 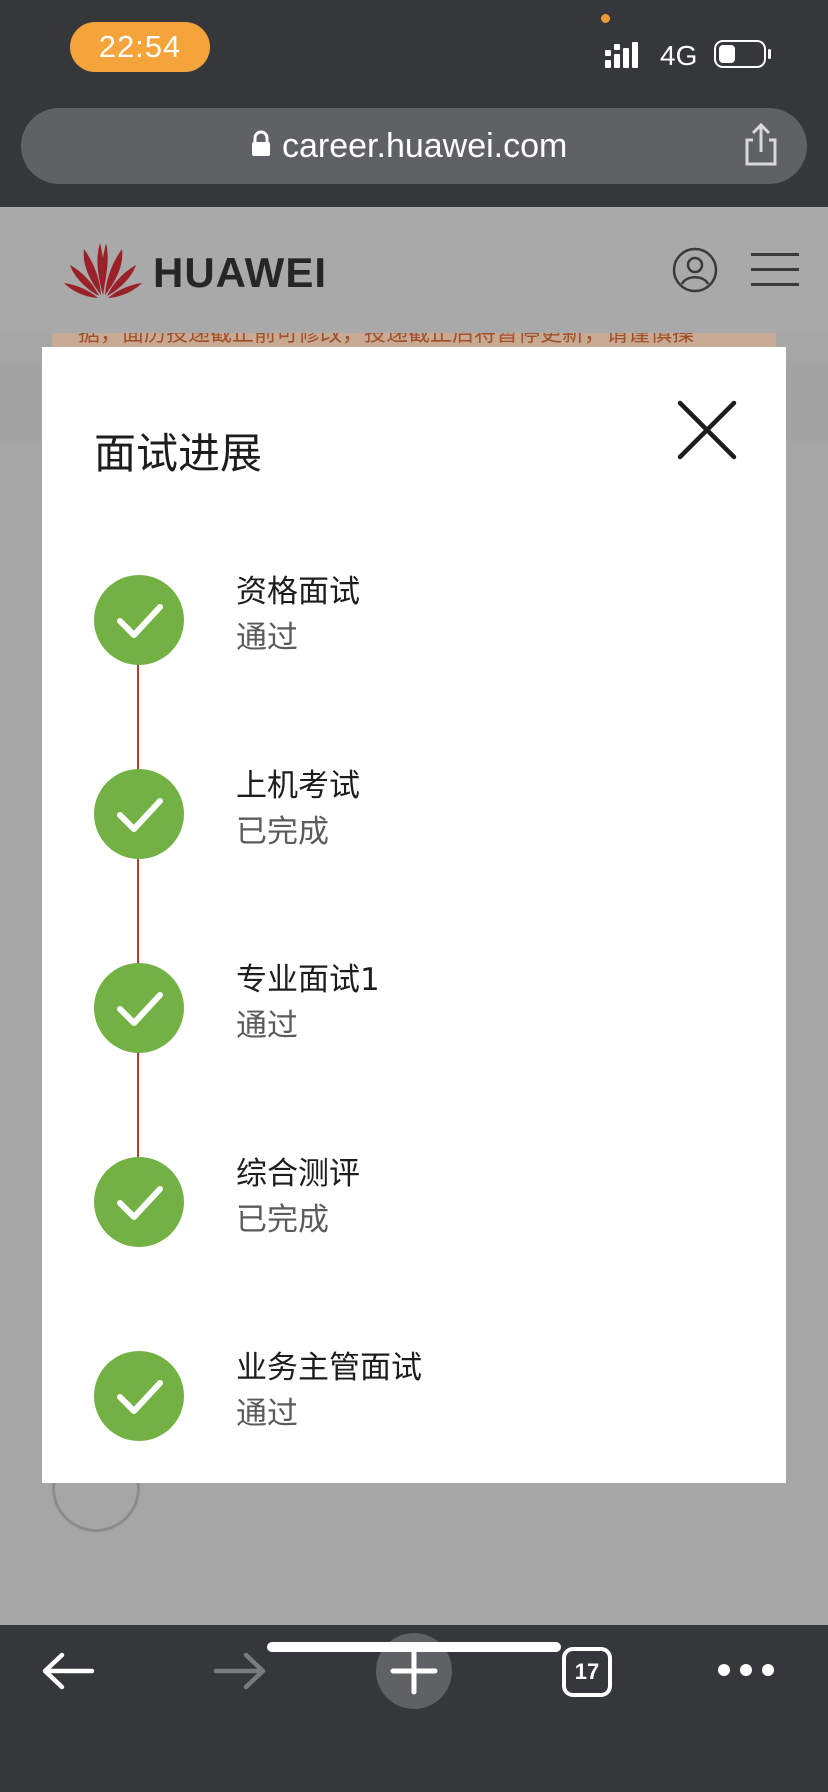 I want to click on status-time: 22:54, so click(x=140, y=47).